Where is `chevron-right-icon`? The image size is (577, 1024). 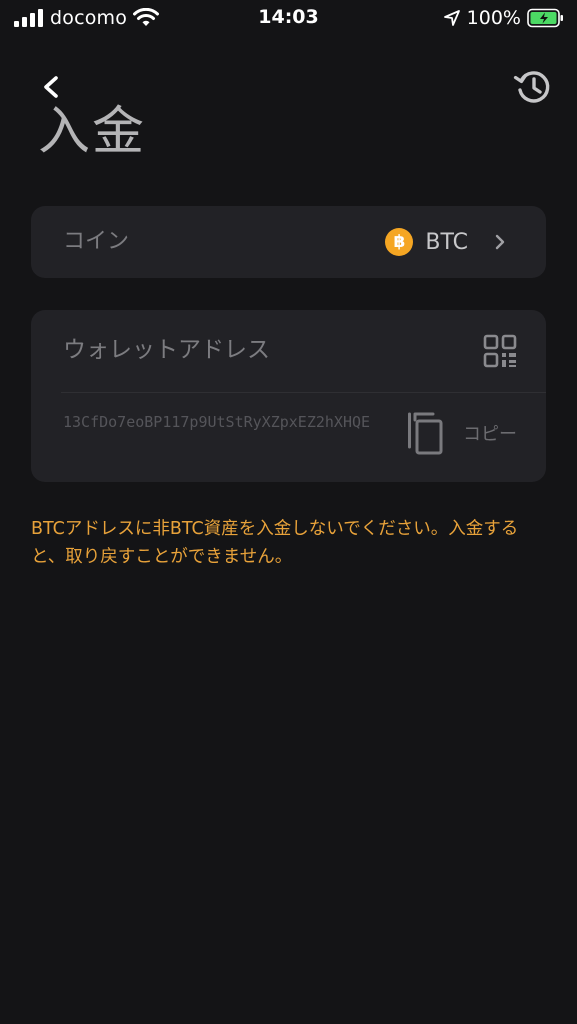
chevron-right-icon is located at coordinates (500, 242).